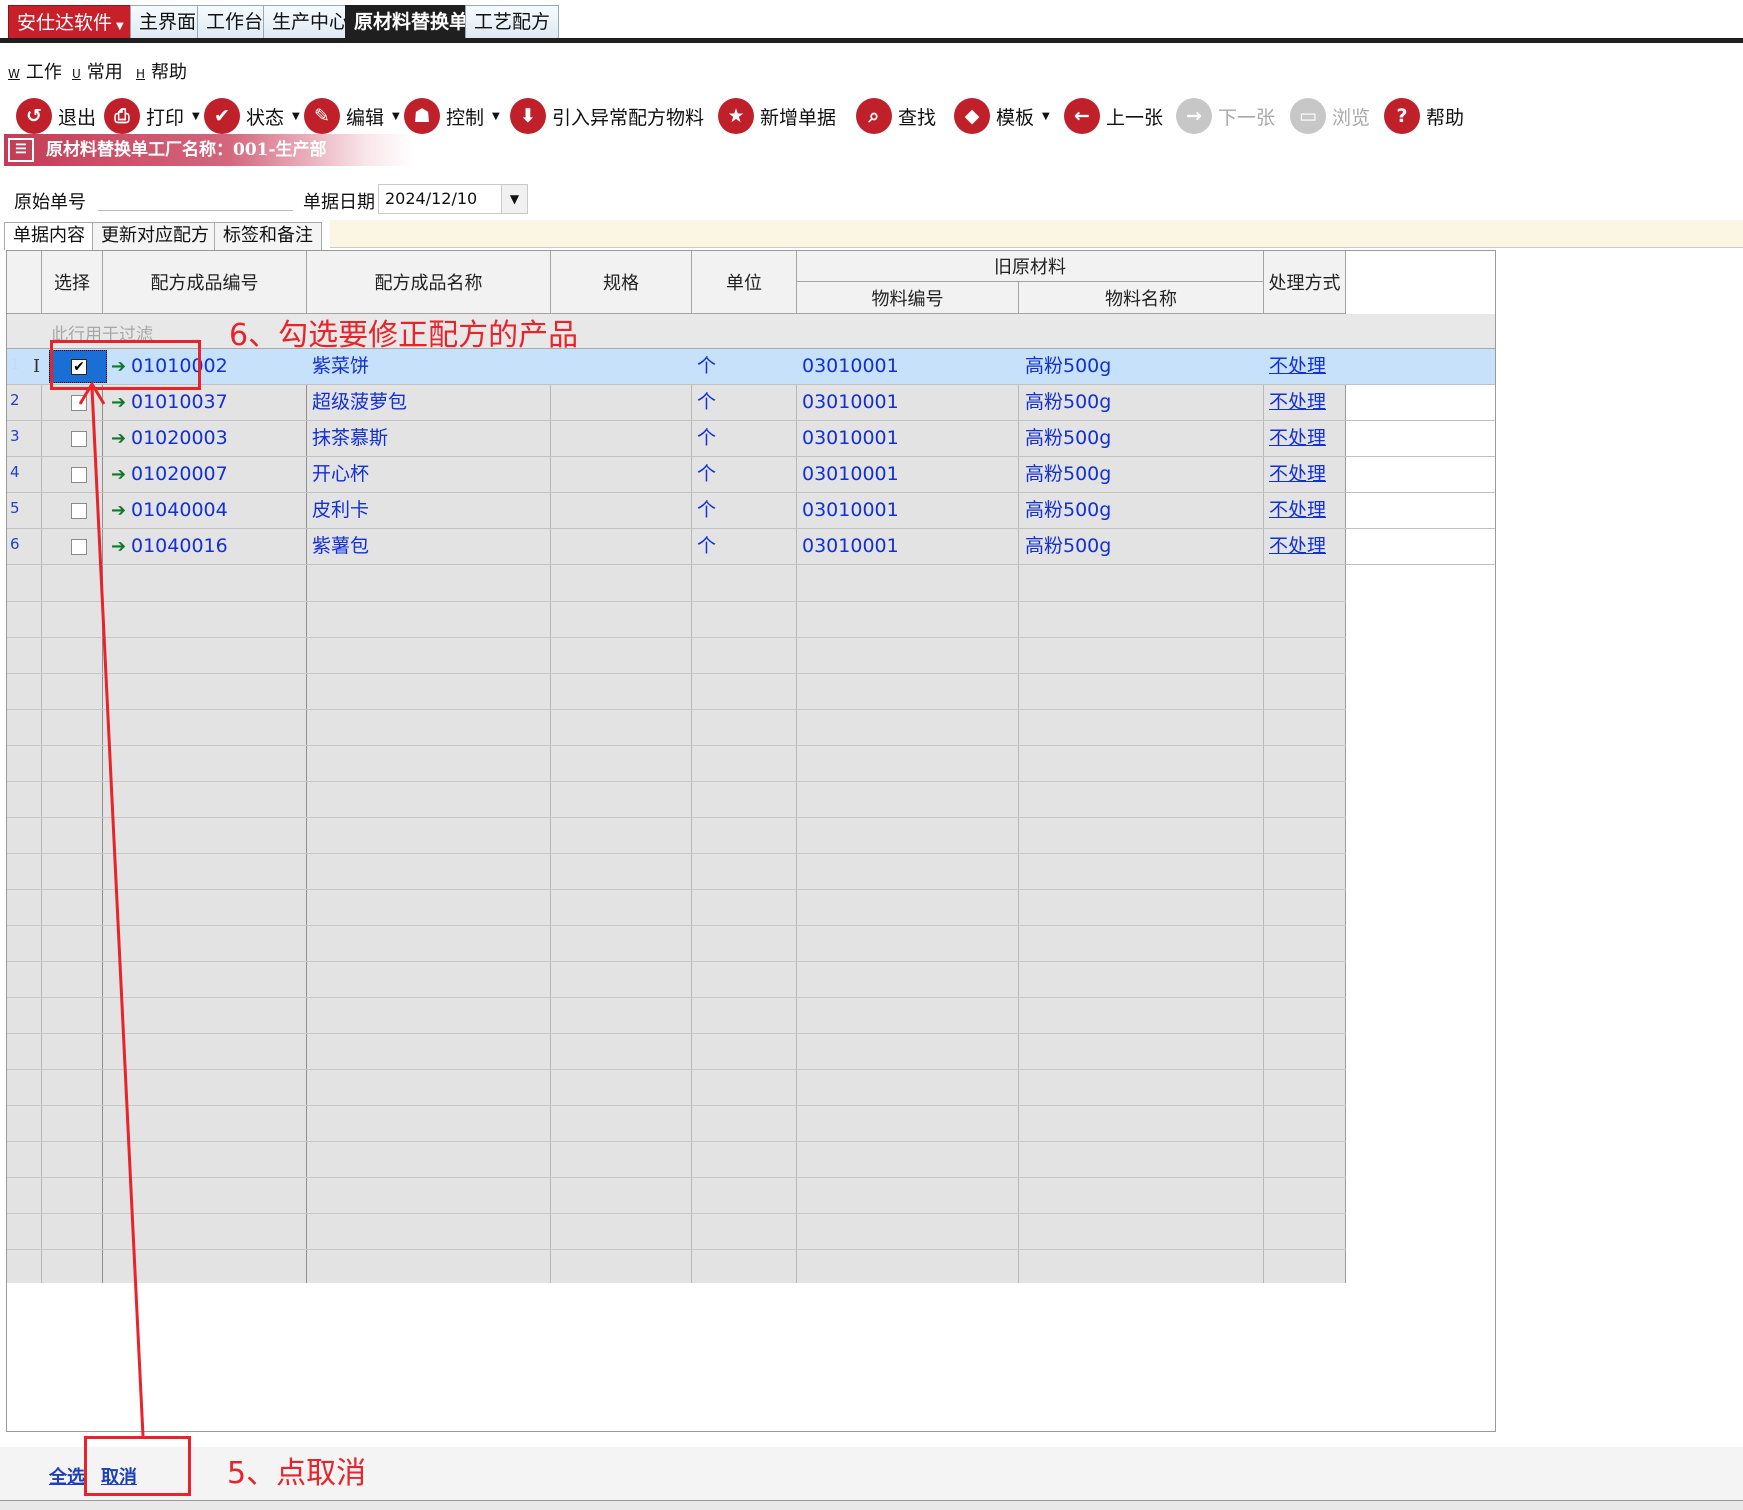 Image resolution: width=1743 pixels, height=1510 pixels. What do you see at coordinates (908, 298) in the screenshot?
I see `header-material-code: 物料编号` at bounding box center [908, 298].